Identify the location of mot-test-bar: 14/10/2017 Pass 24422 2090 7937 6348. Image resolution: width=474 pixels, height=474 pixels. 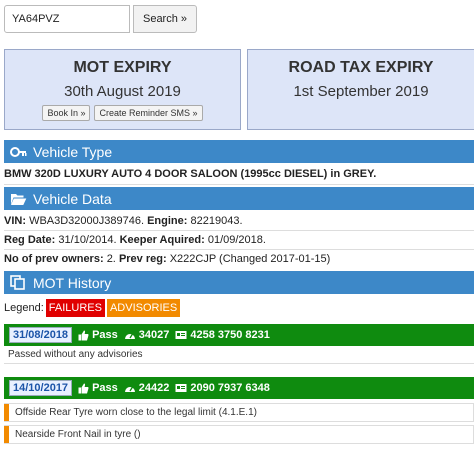
(239, 388).